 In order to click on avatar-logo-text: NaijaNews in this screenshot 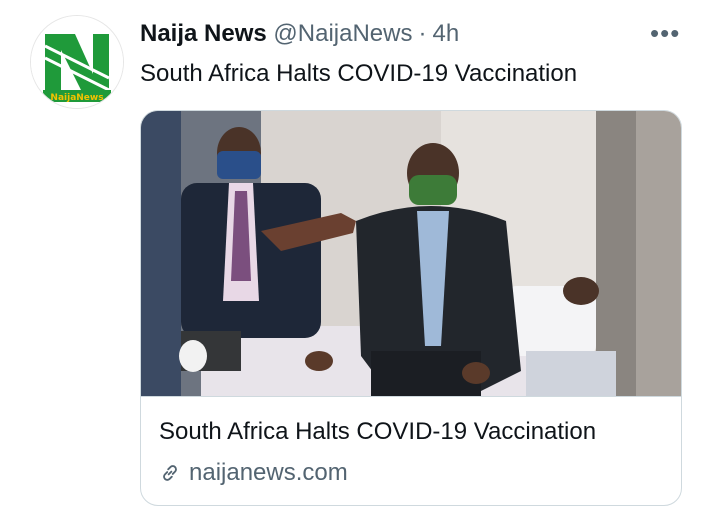, I will do `click(76, 98)`.